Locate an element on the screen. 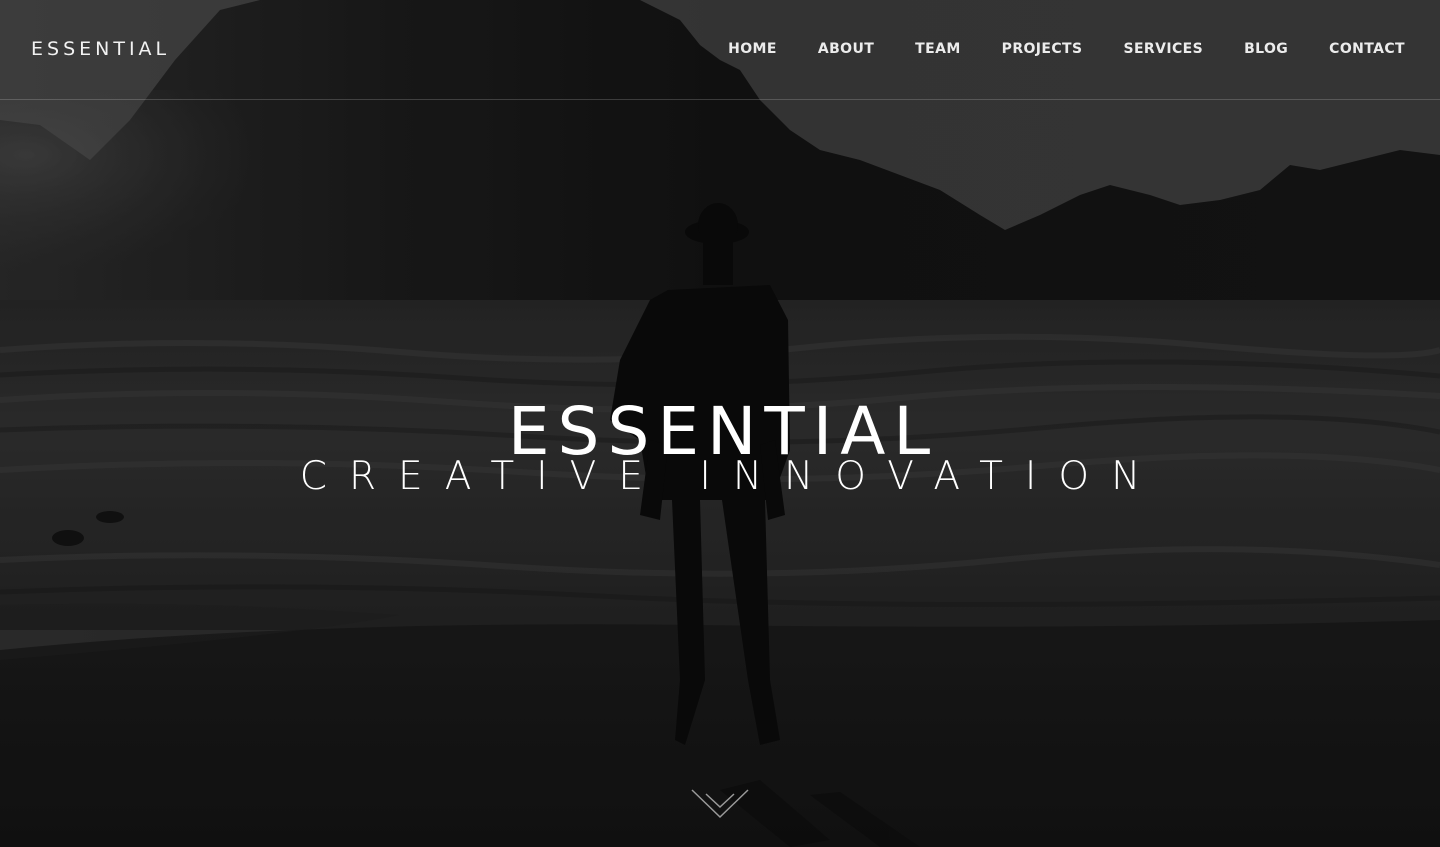 This screenshot has width=1440, height=847. nav-item-projects: PROJECTS is located at coordinates (1042, 49).